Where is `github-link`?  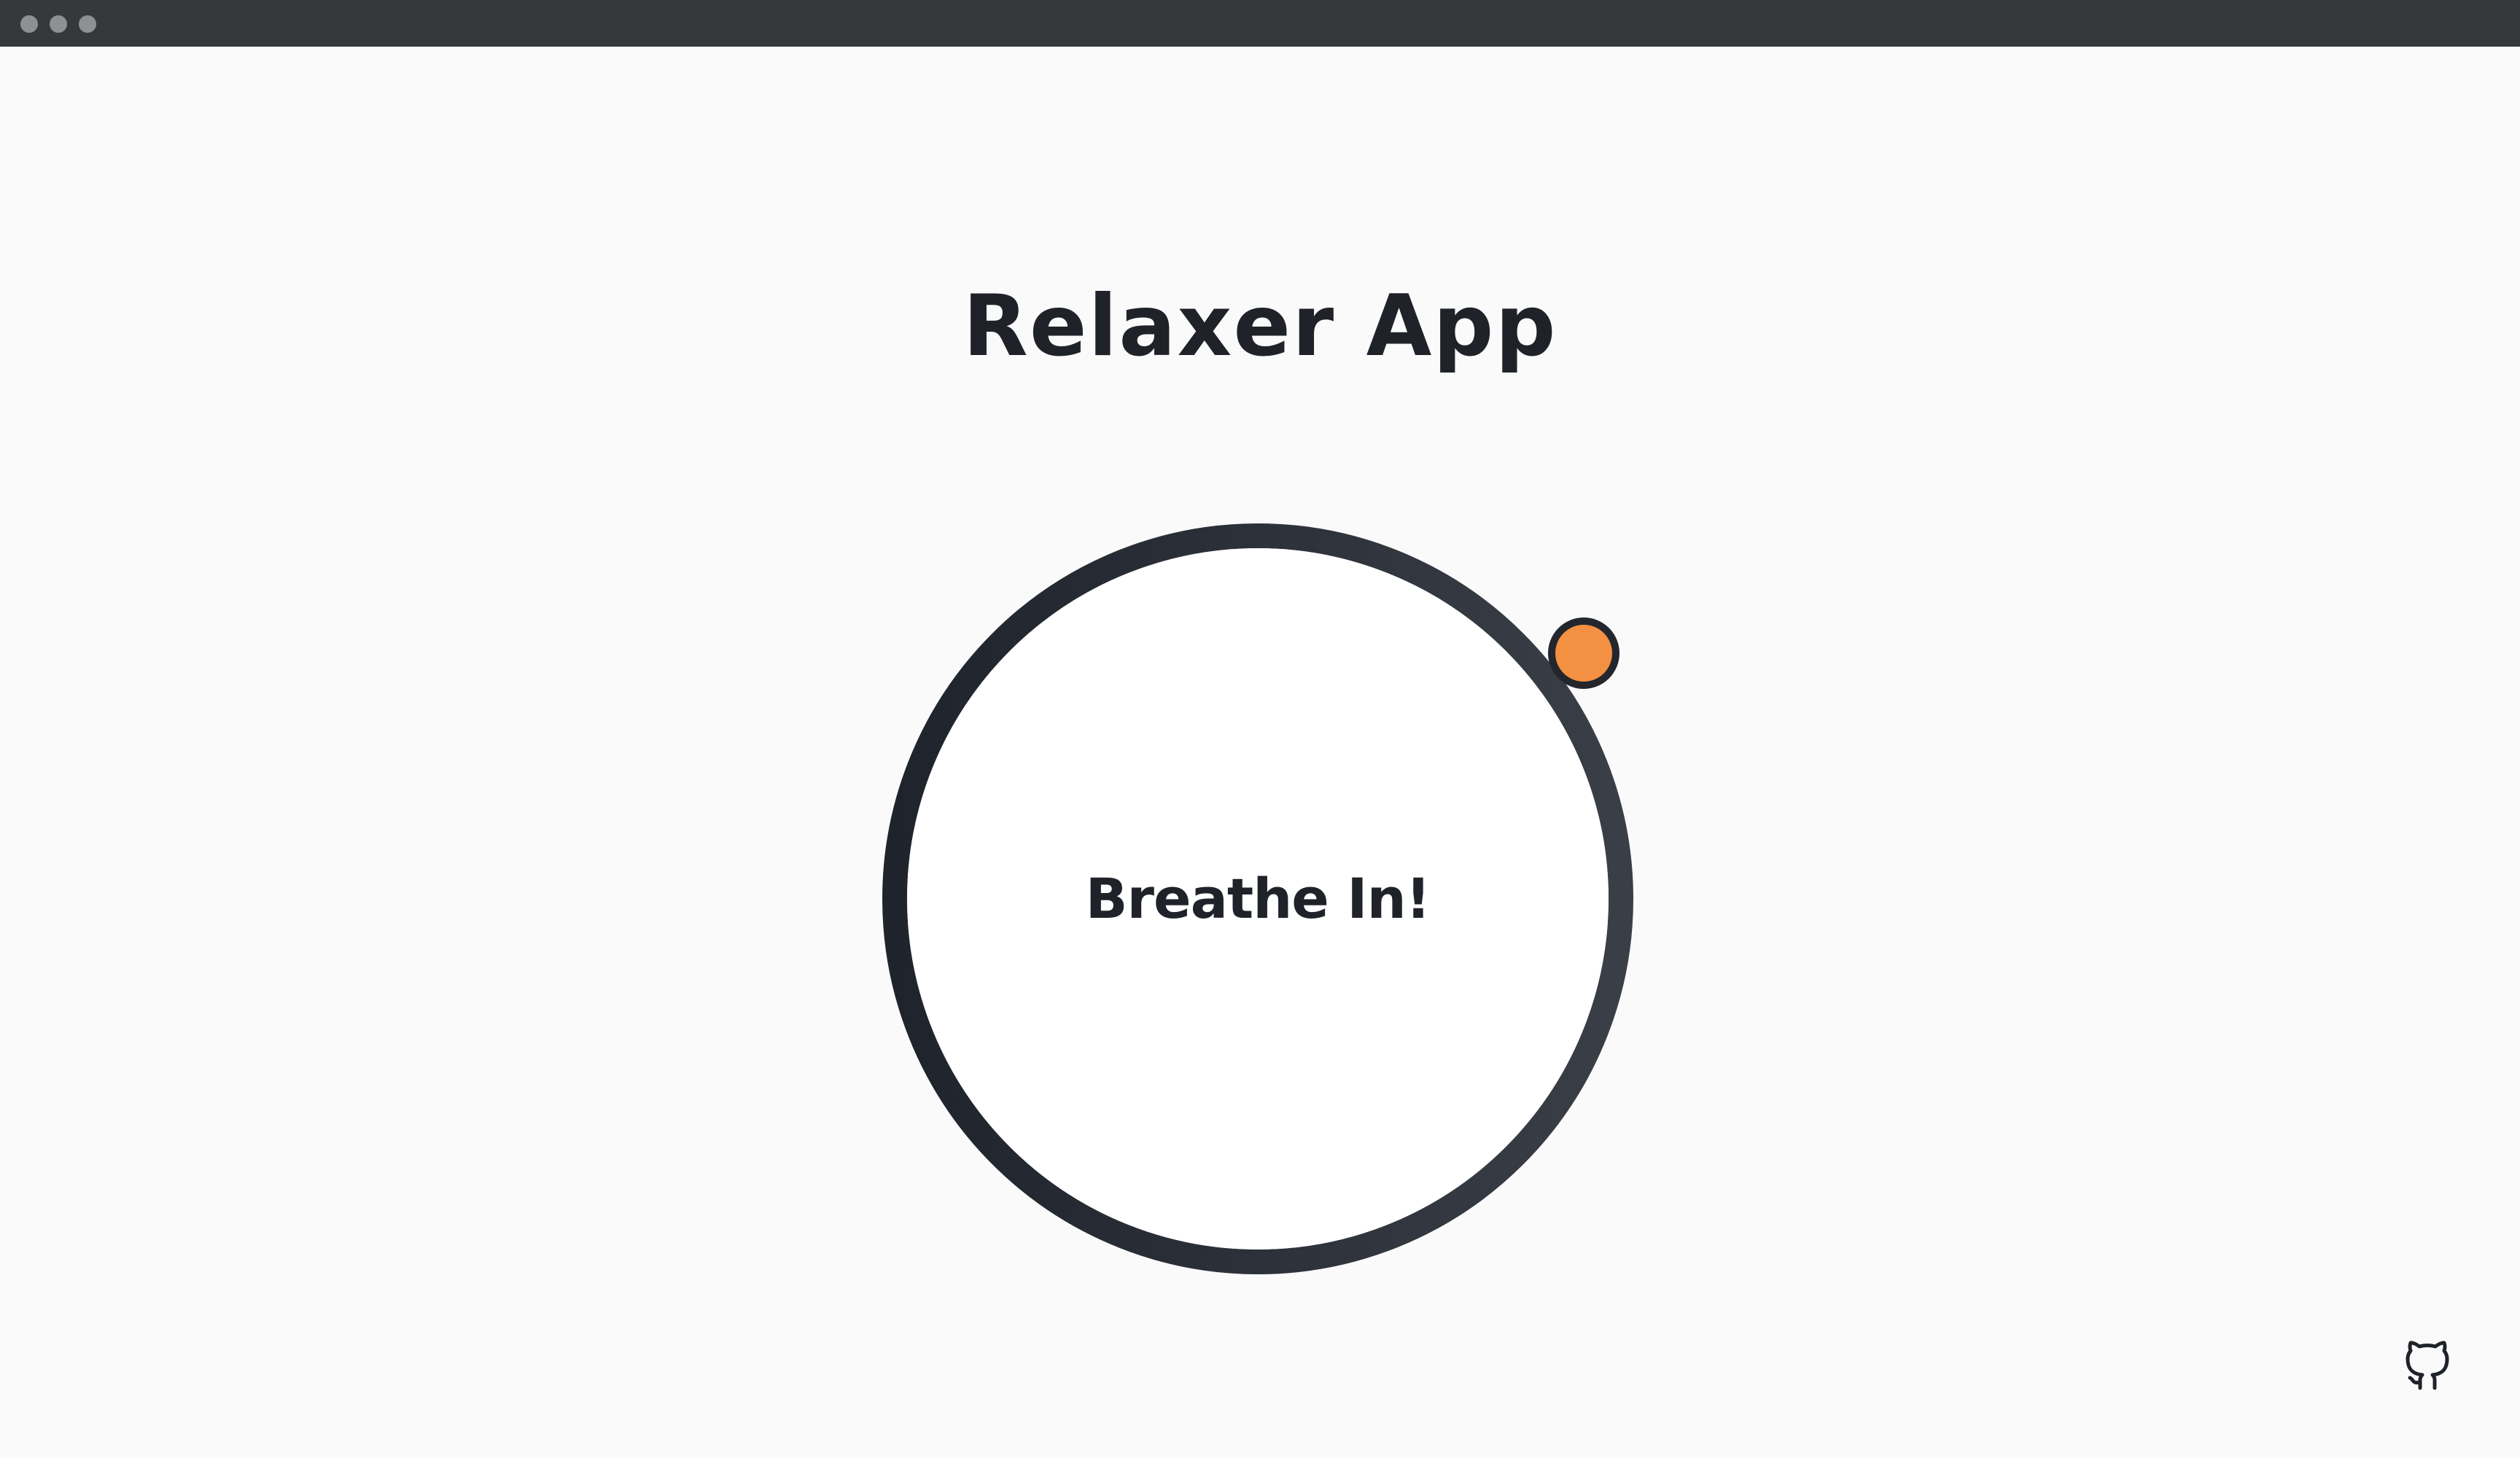
github-link is located at coordinates (2428, 1363).